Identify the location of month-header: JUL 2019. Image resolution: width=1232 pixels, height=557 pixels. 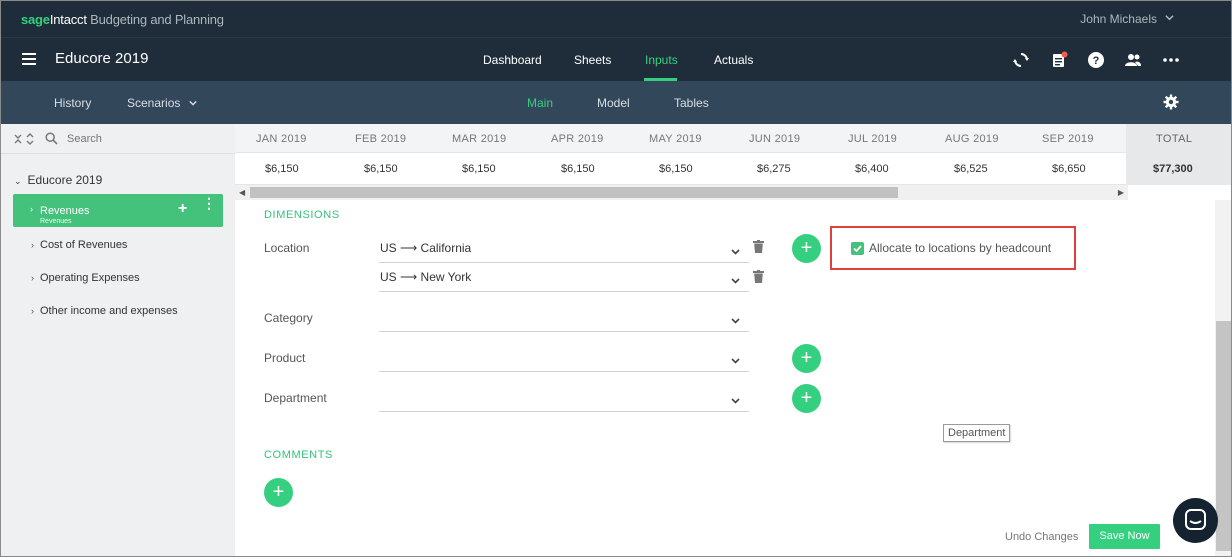
(873, 139).